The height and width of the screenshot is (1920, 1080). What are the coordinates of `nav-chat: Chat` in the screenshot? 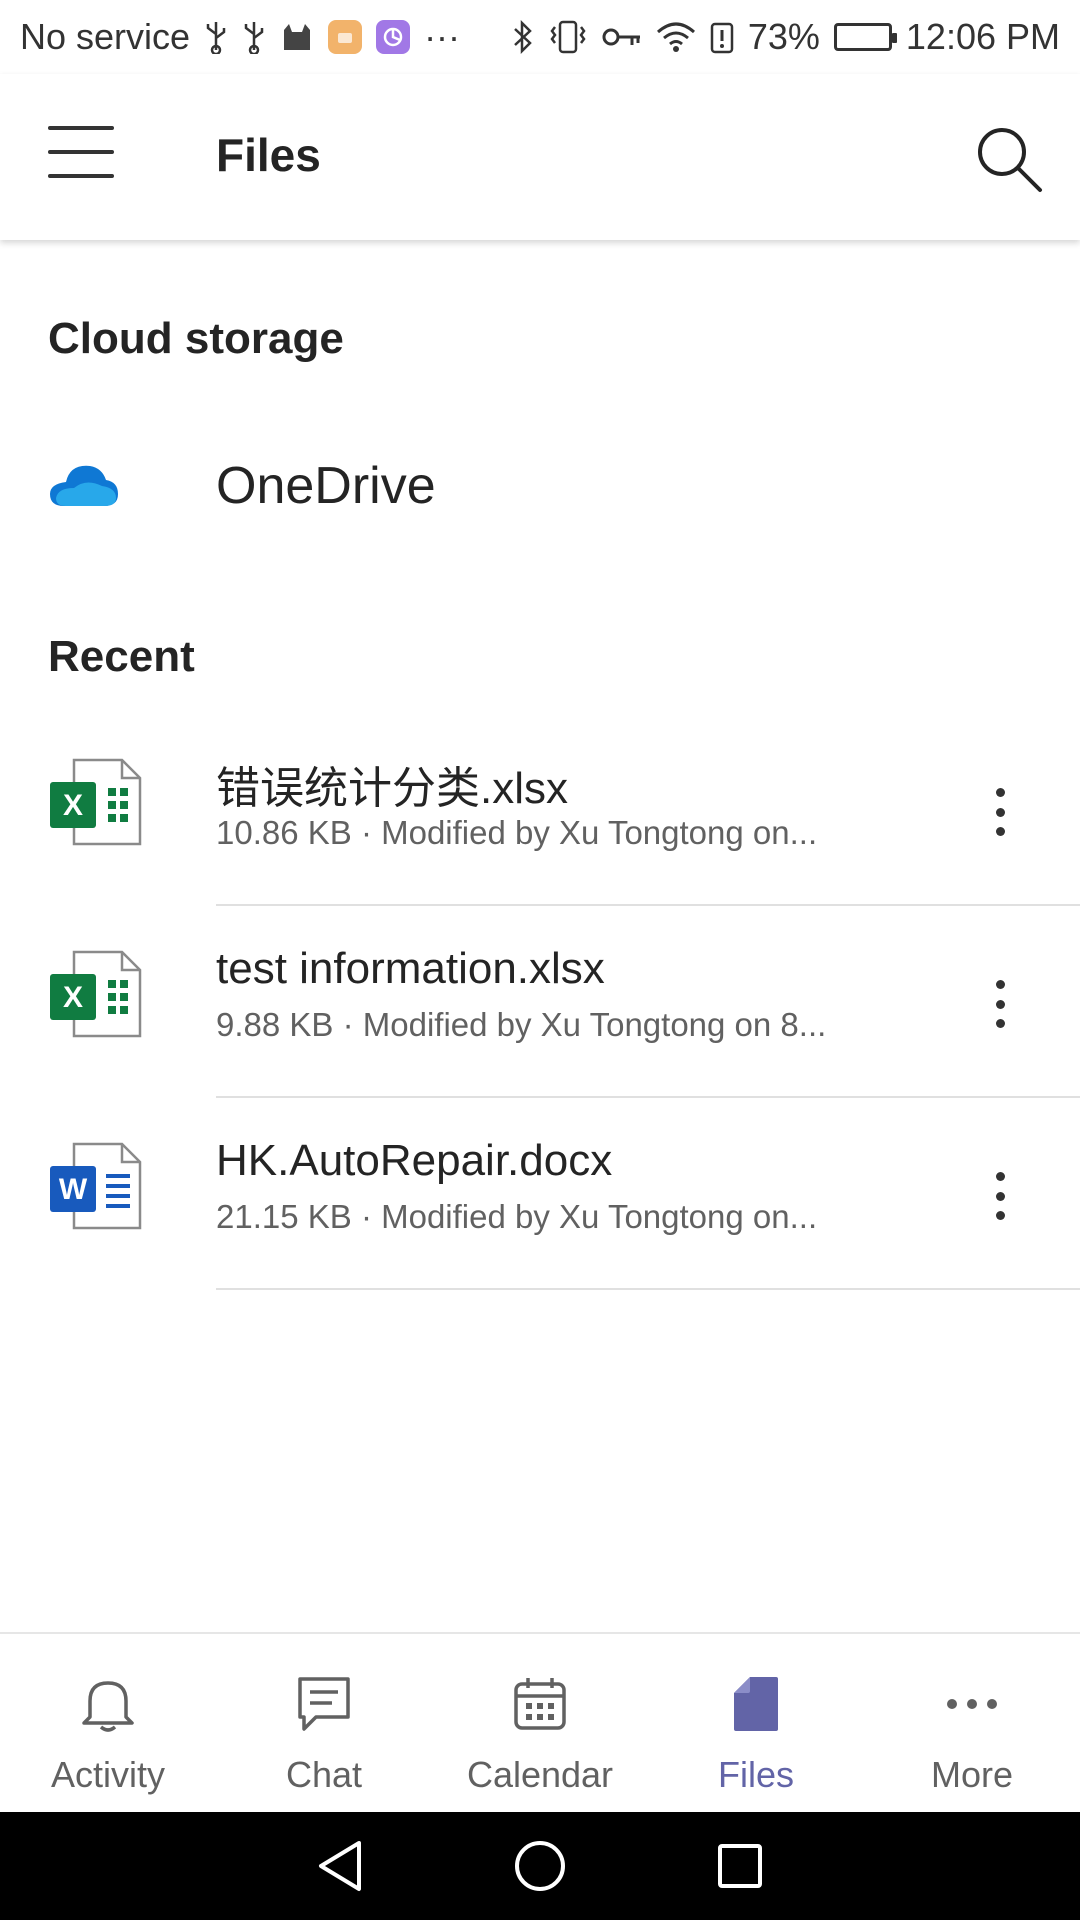 It's located at (324, 1723).